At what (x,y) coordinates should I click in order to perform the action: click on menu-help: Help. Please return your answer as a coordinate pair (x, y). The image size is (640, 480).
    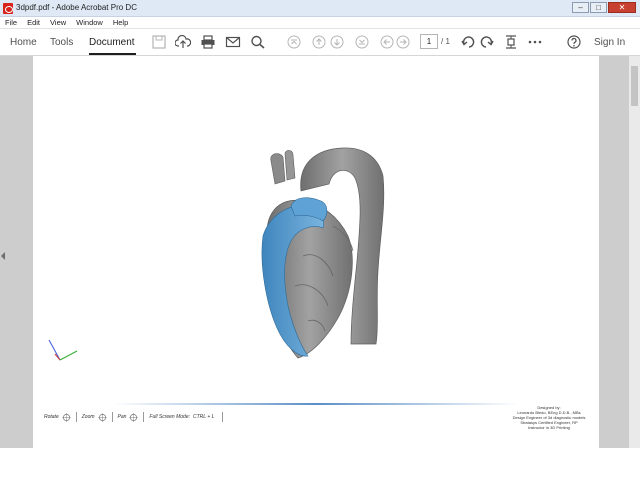
    Looking at the image, I should click on (120, 22).